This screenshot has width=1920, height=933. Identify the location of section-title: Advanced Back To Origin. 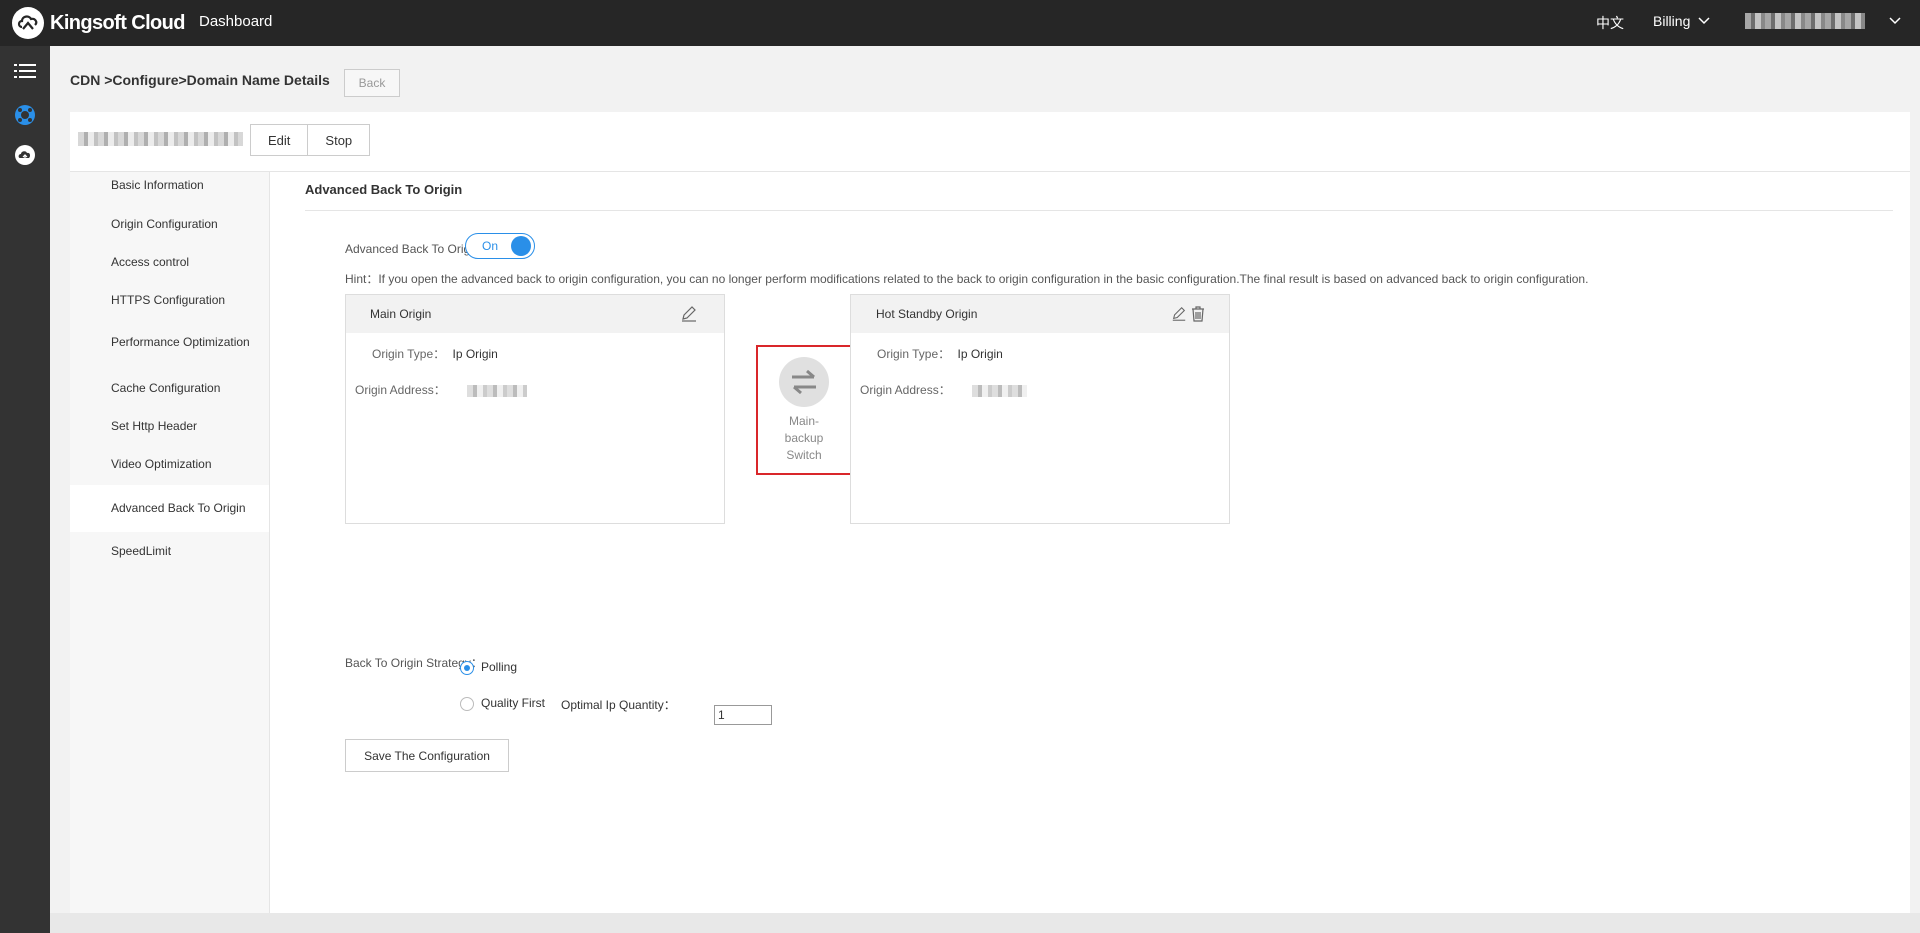
(384, 189).